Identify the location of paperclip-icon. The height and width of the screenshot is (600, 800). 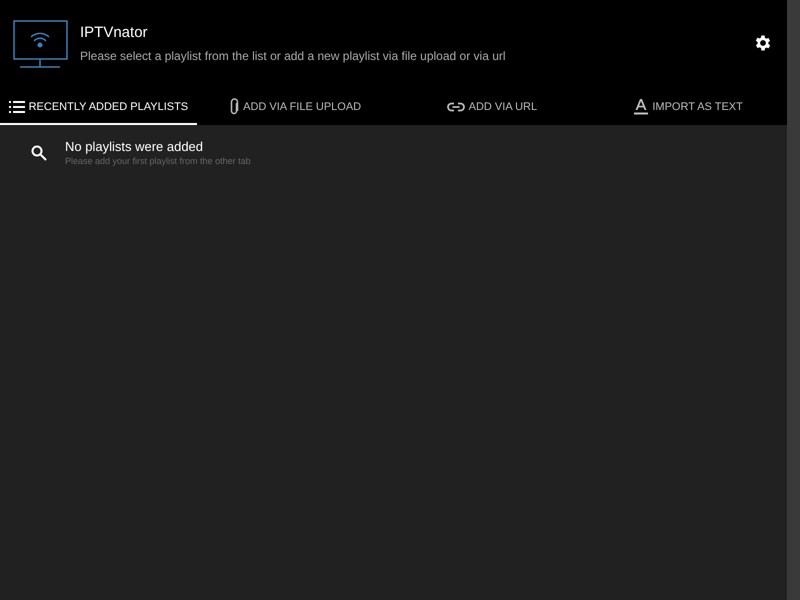
(234, 107).